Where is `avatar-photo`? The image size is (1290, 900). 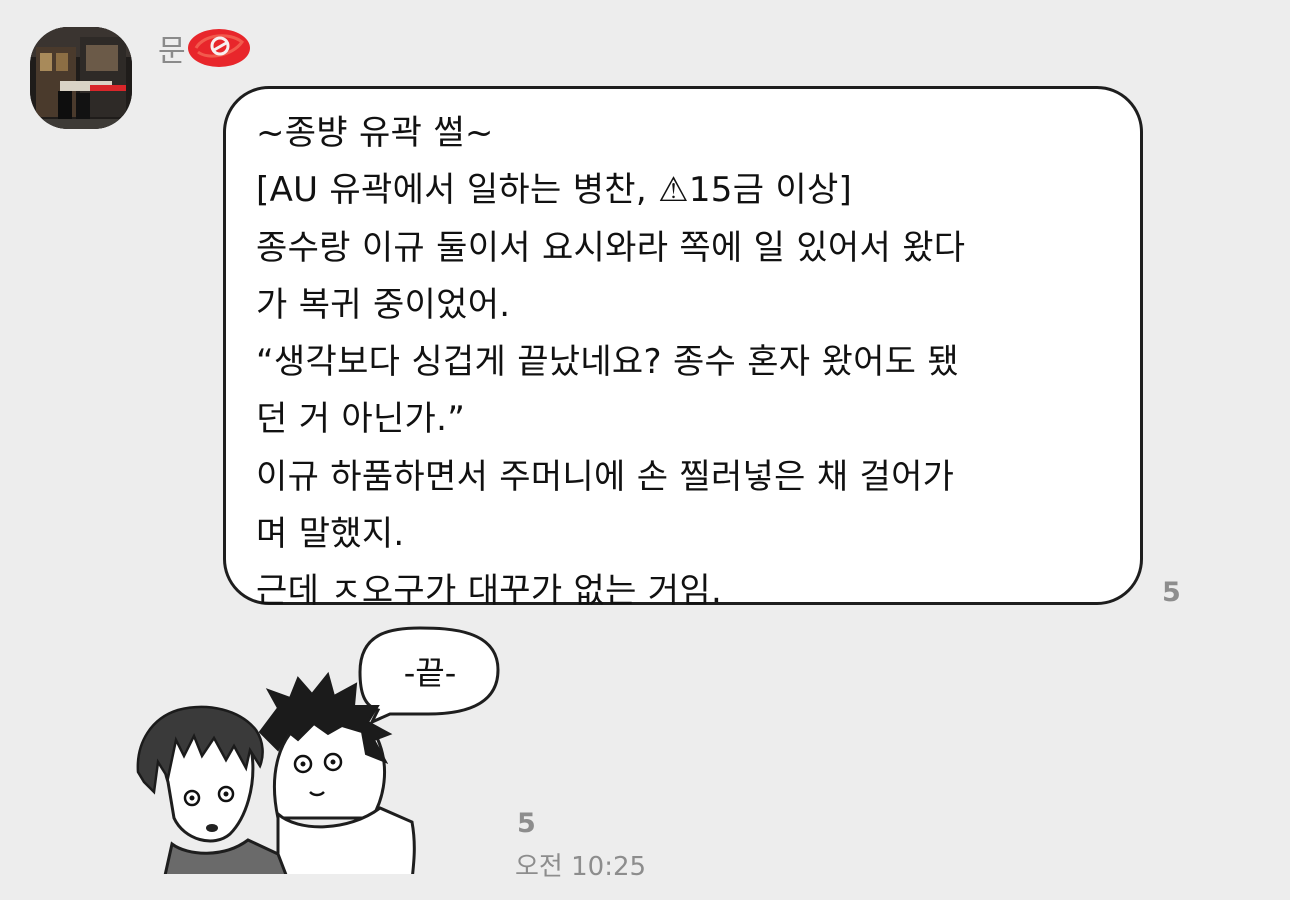 avatar-photo is located at coordinates (81, 78).